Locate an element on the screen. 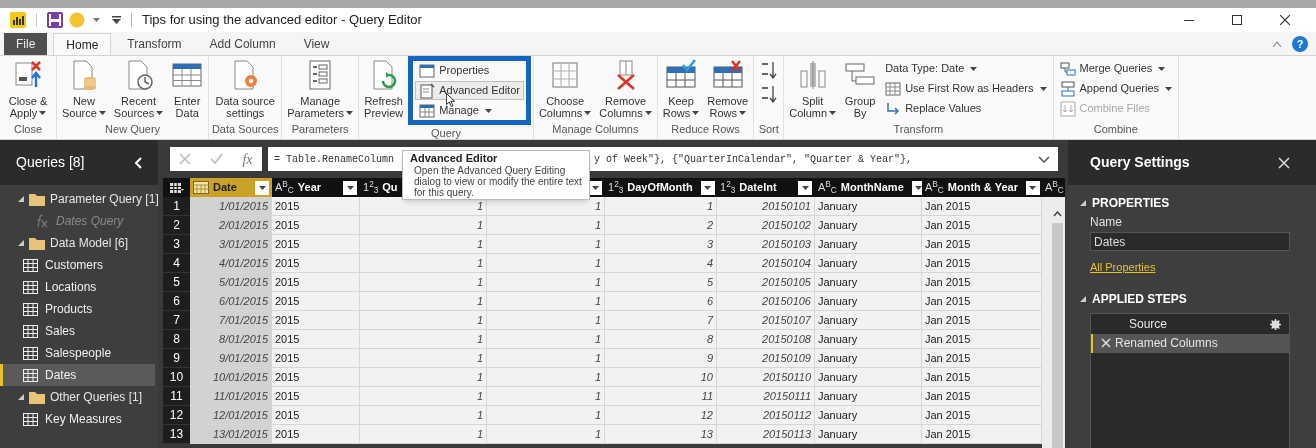 The width and height of the screenshot is (1316, 448). table-cell: 3/01/2015 is located at coordinates (231, 244).